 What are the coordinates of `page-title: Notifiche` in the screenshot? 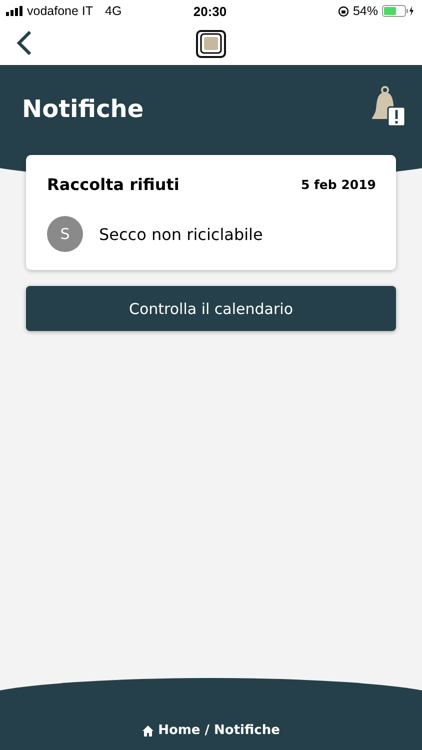 It's located at (83, 109).